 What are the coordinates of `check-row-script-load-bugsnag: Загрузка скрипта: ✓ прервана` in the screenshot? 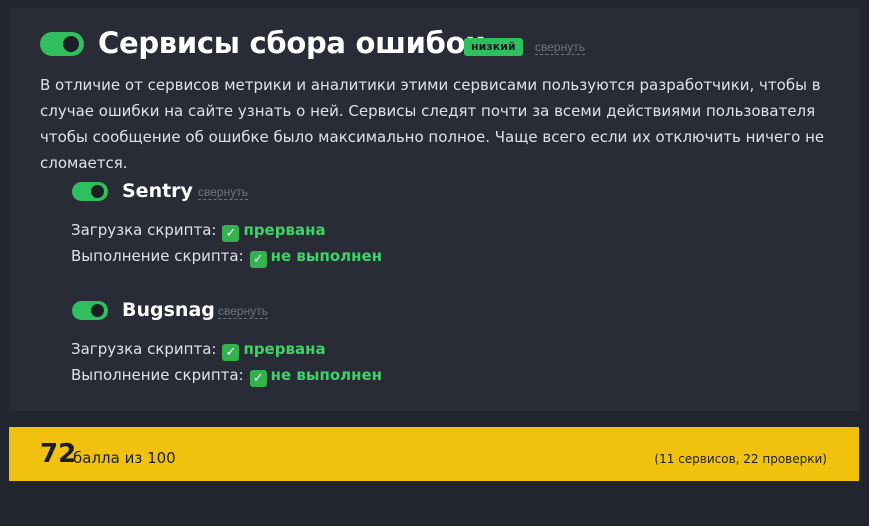 It's located at (198, 350).